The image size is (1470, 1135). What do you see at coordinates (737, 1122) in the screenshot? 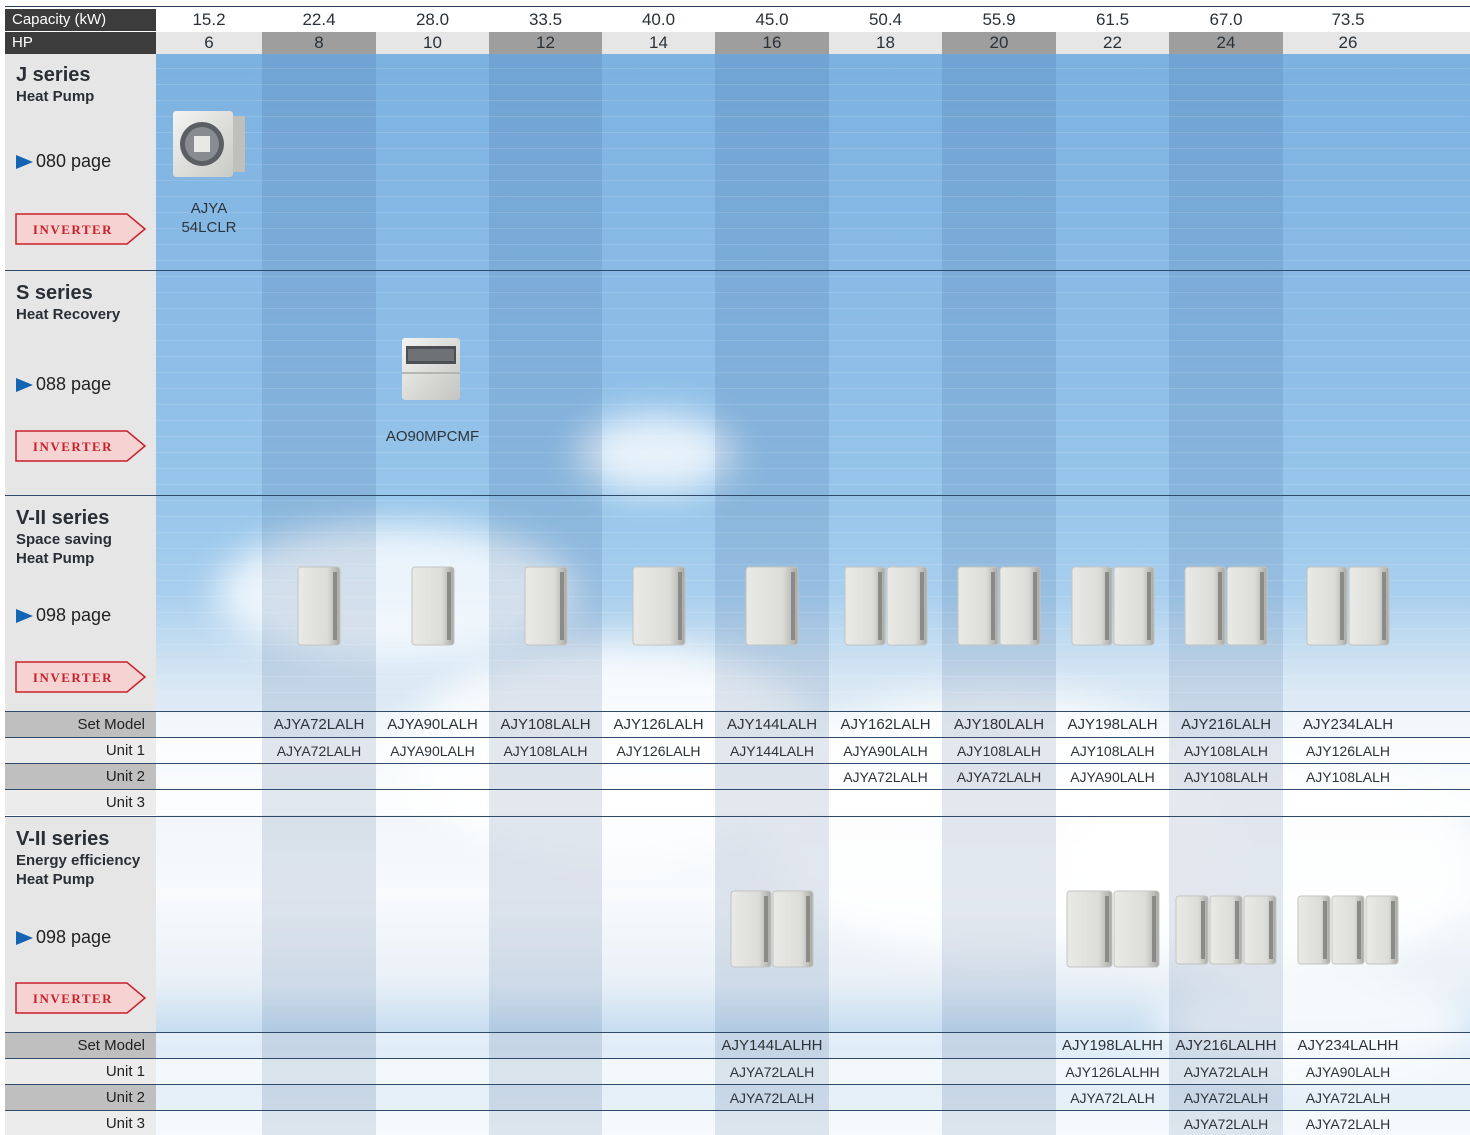
I see `table-row: Unit 3 AJYA72LALH AJYA72LALH` at bounding box center [737, 1122].